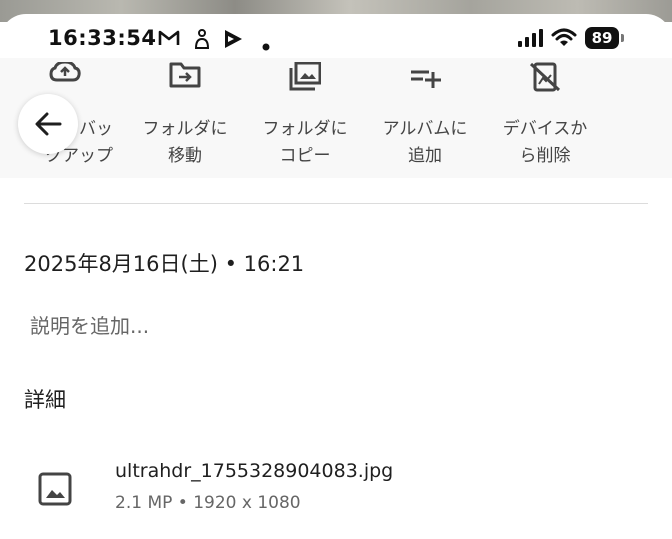 This screenshot has height=539, width=672. I want to click on add-to-album-icon, so click(425, 79).